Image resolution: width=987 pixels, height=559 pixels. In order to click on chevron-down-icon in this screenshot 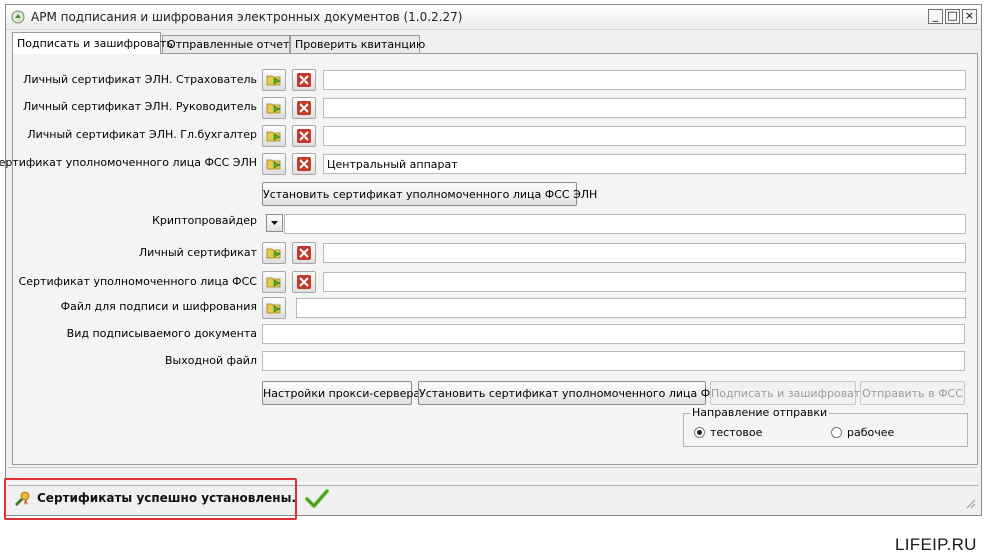, I will do `click(274, 223)`.